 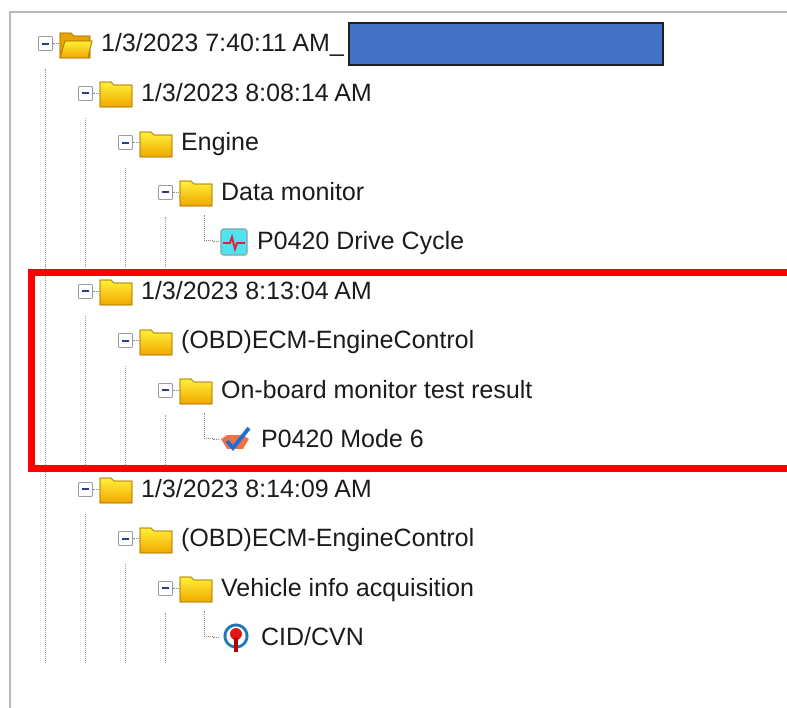 I want to click on tree-item-label: 1/3/2023 8:14:09 AM, so click(x=256, y=489).